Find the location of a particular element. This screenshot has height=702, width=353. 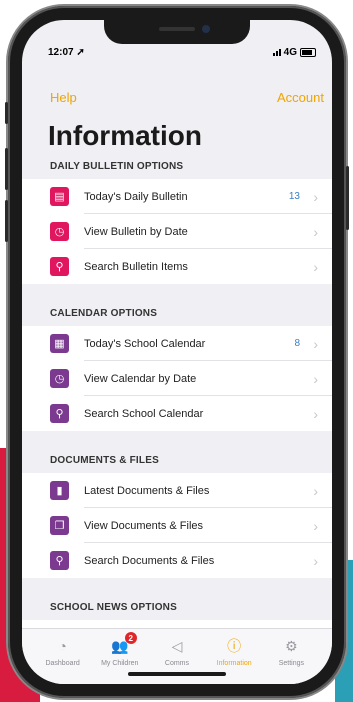

list-item-label: Latest Documents & Files is located at coordinates (147, 490).